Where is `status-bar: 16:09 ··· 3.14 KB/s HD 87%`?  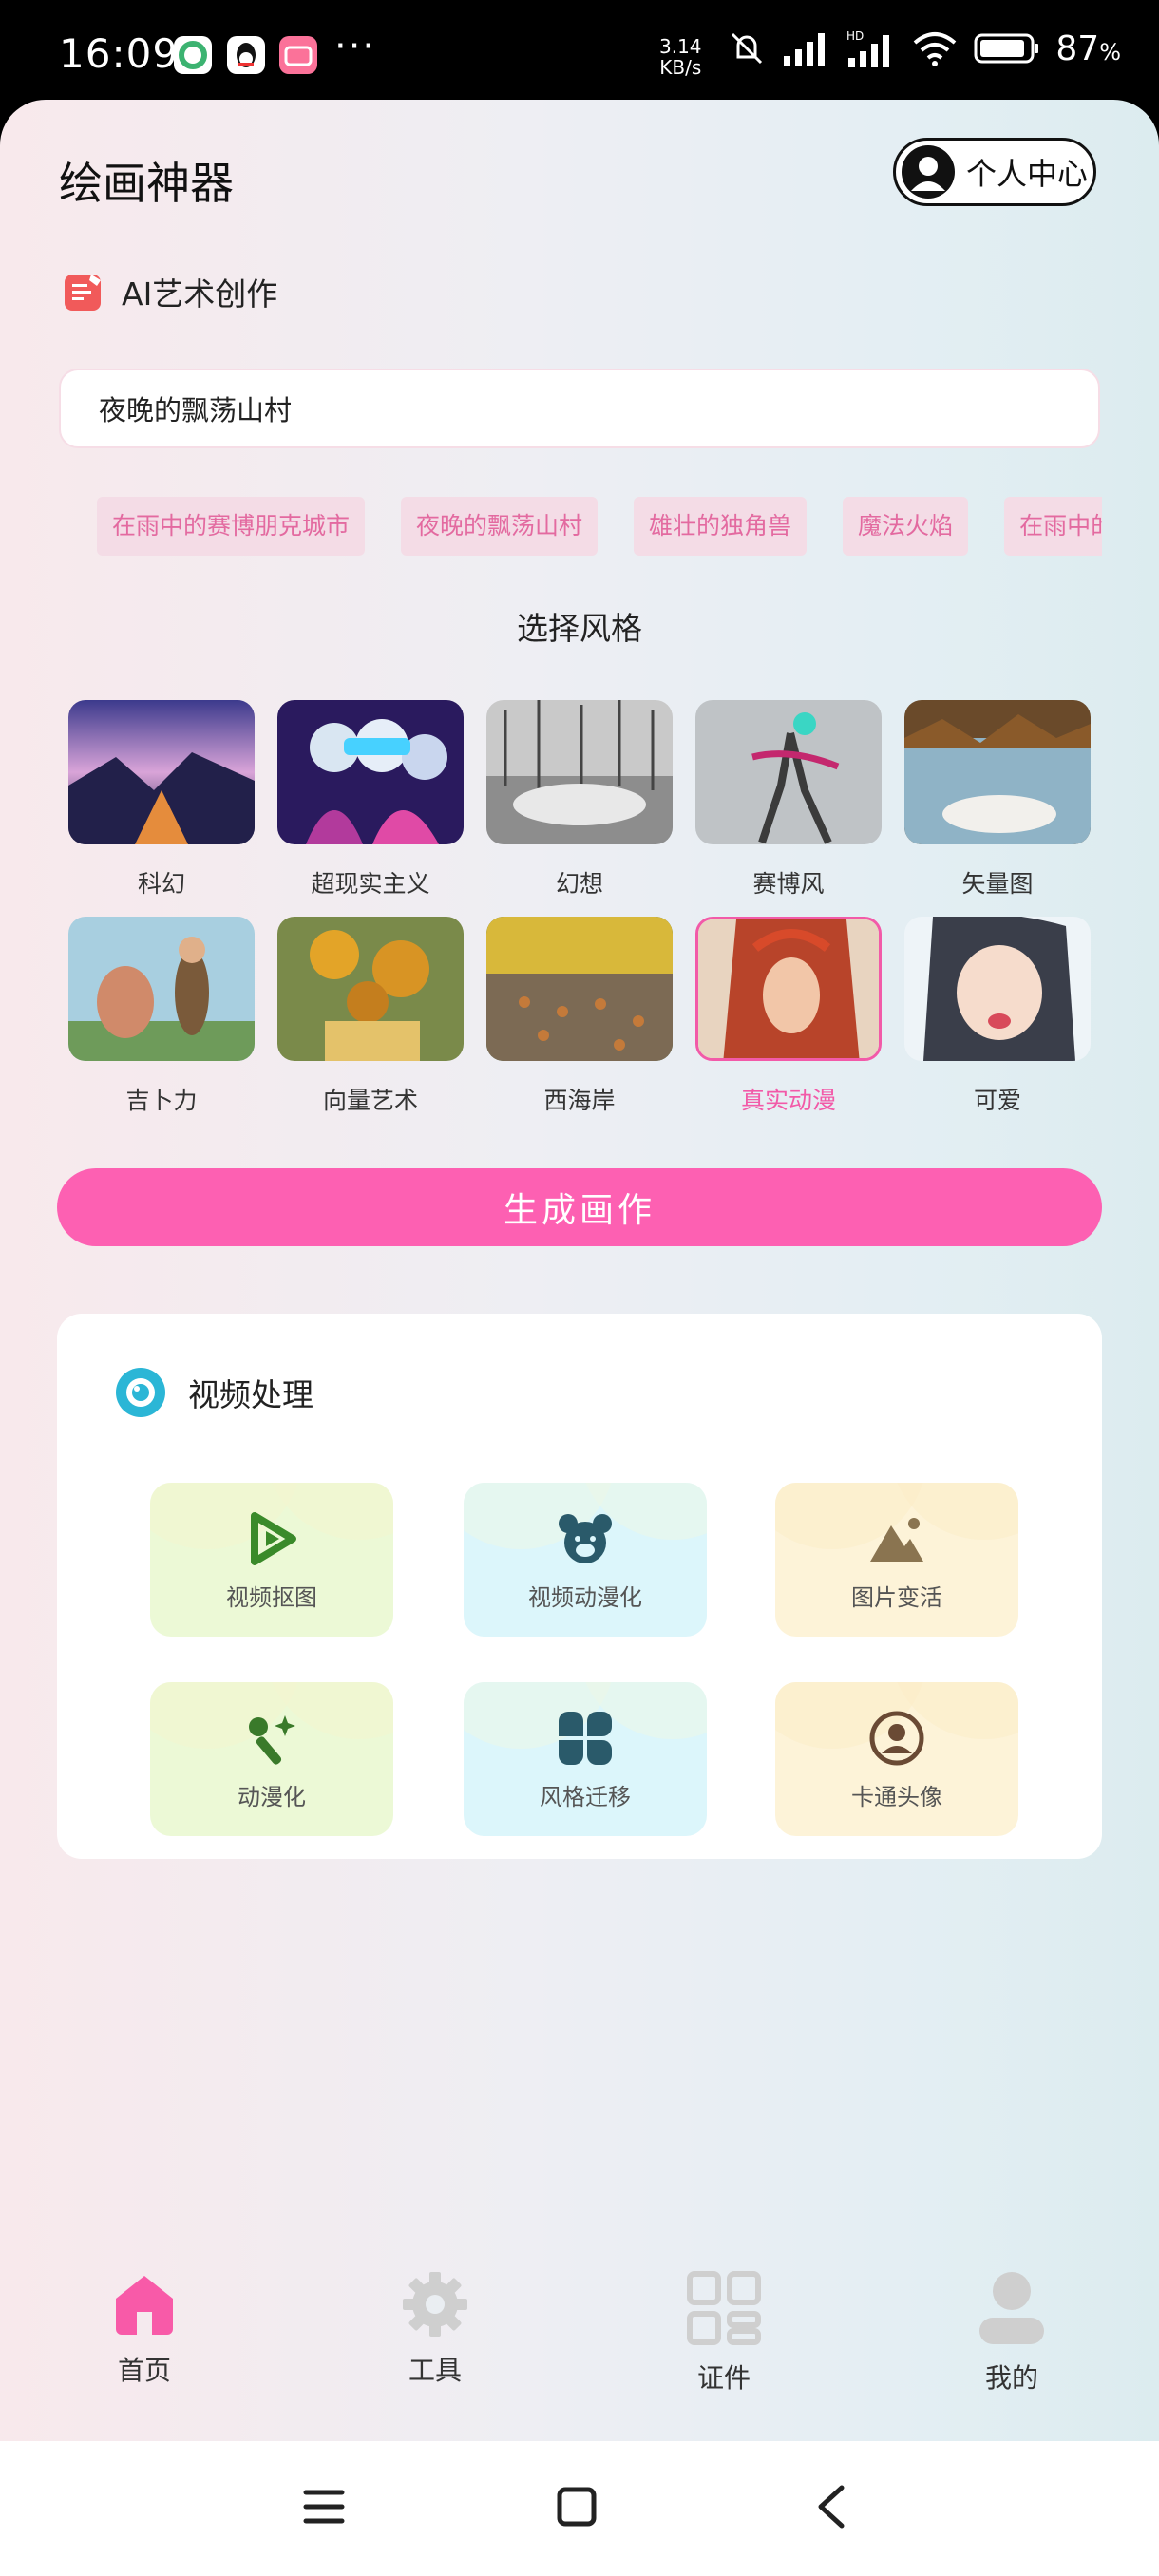 status-bar: 16:09 ··· 3.14 KB/s HD 87% is located at coordinates (579, 52).